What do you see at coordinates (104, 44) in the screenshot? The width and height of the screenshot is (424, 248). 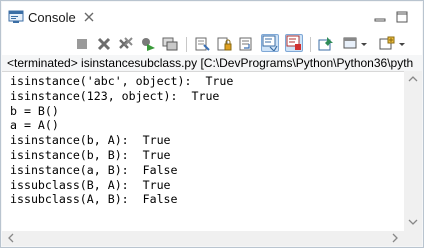 I see `remove-launch-icon` at bounding box center [104, 44].